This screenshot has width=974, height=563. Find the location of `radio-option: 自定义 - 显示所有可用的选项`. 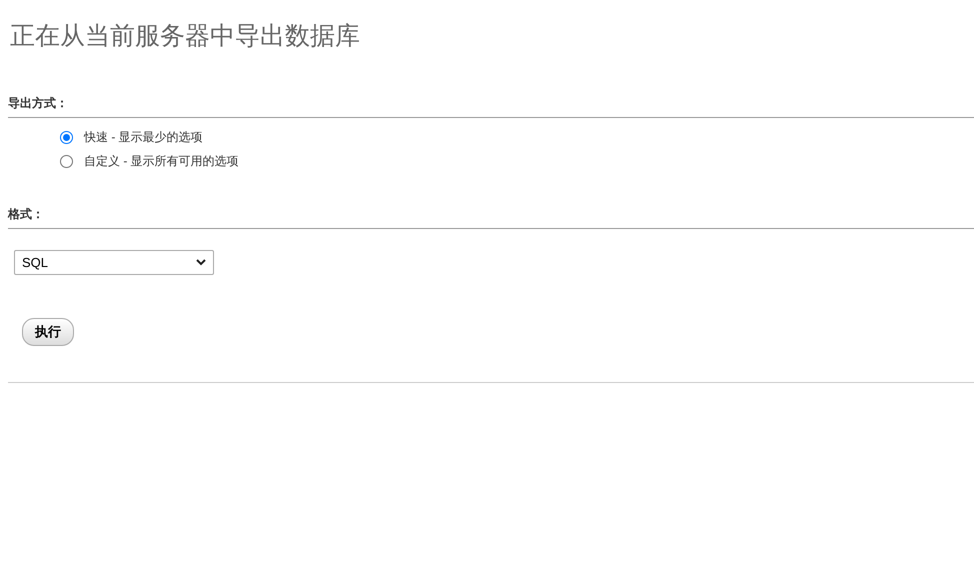

radio-option: 自定义 - 显示所有可用的选项 is located at coordinates (149, 161).